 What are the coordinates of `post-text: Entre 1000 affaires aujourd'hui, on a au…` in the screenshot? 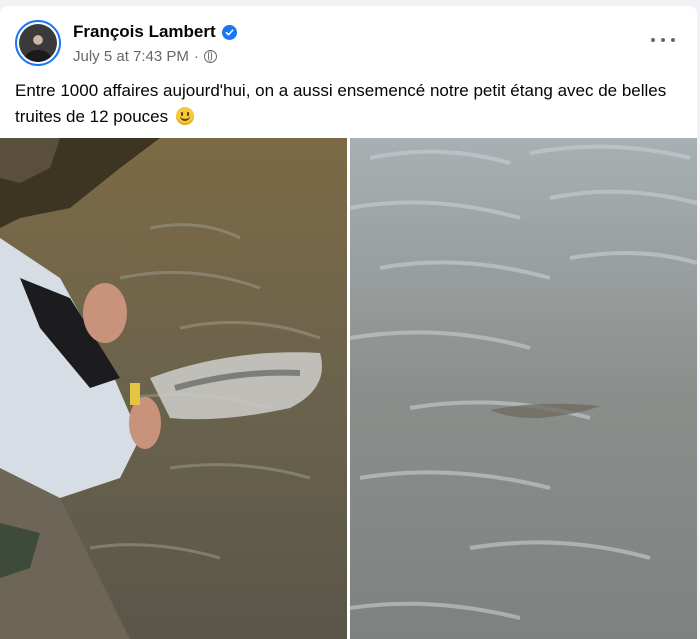 It's located at (341, 103).